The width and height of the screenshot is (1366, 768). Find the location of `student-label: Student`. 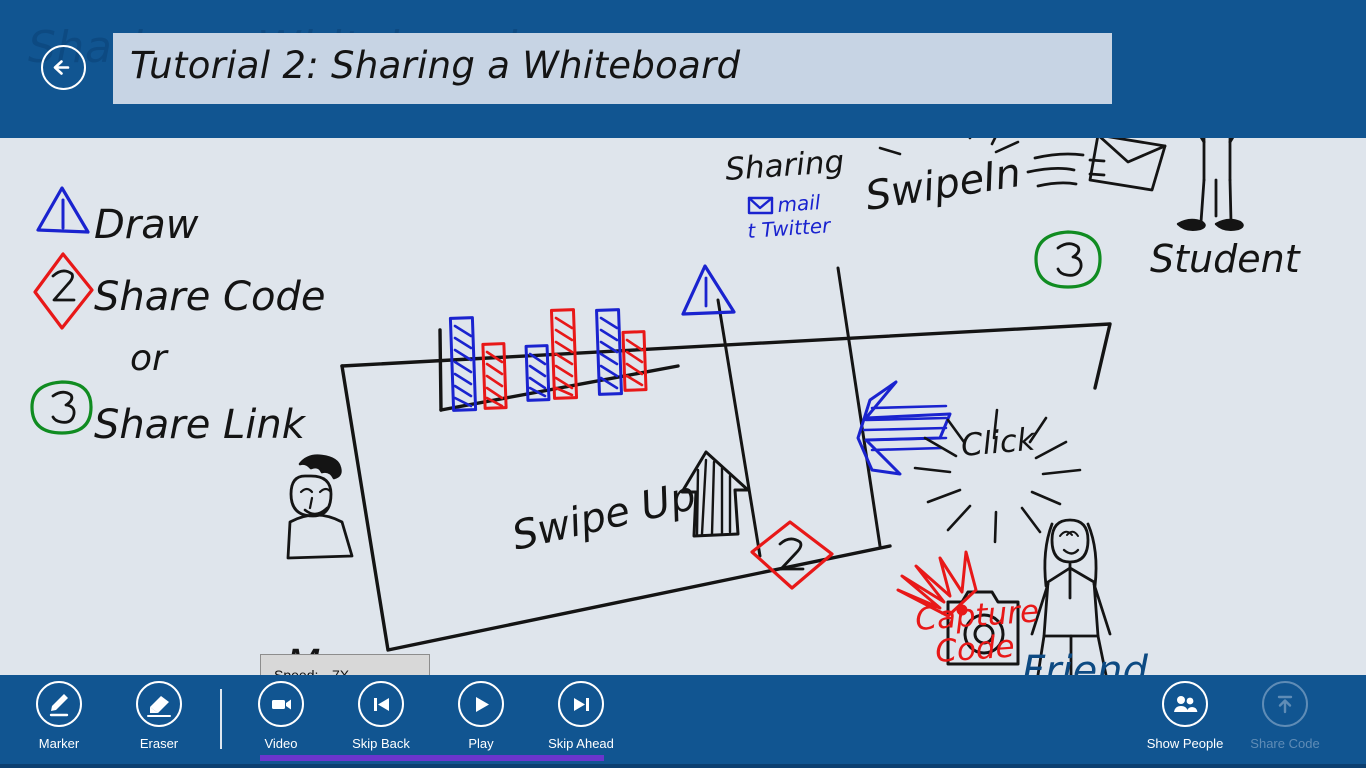

student-label: Student is located at coordinates (1226, 259).